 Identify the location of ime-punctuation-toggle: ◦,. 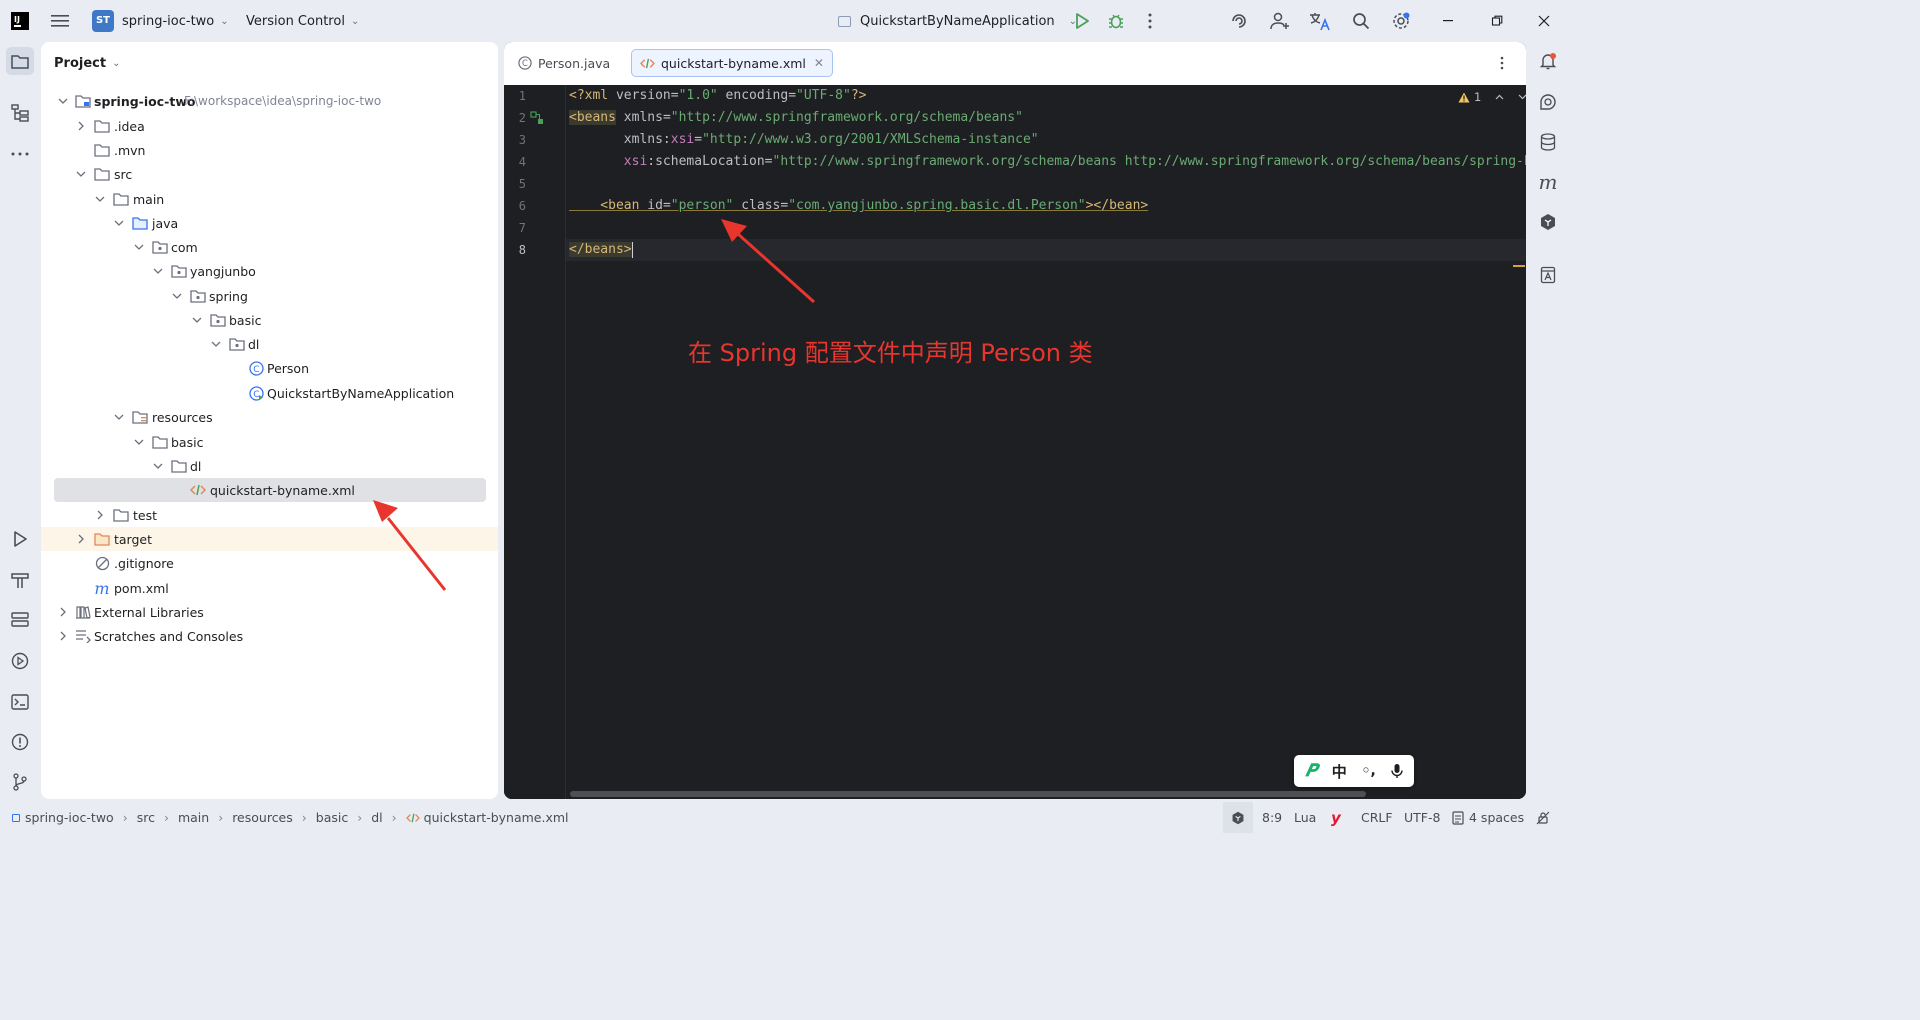
(1369, 771).